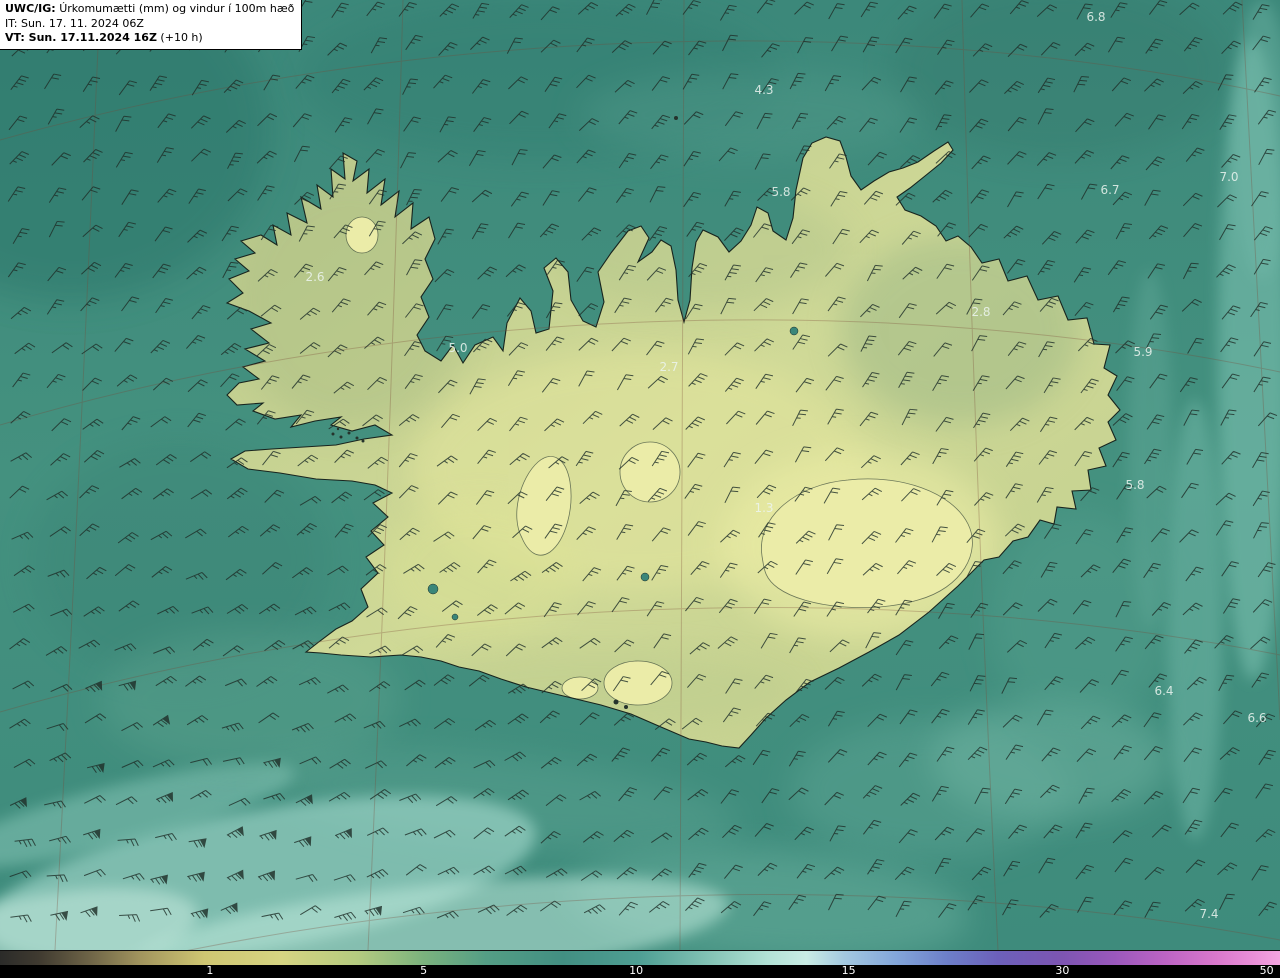 This screenshot has width=1280, height=978. I want to click on colorbar-tick-label: 15, so click(848, 970).